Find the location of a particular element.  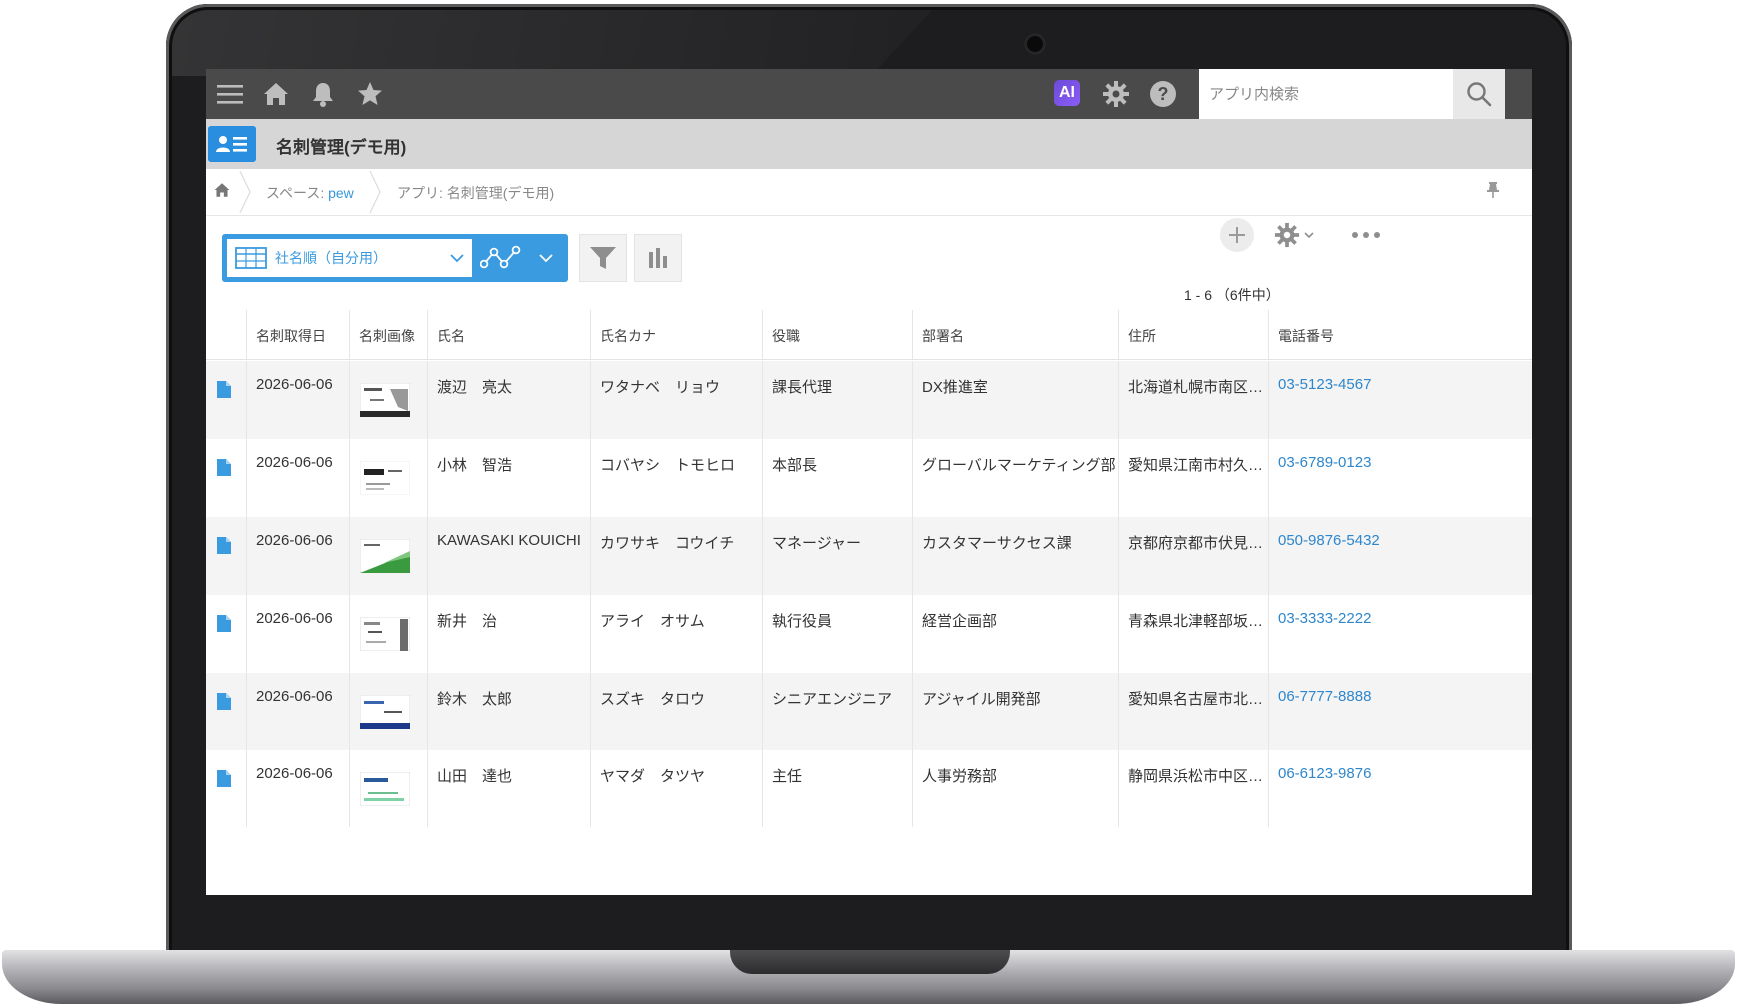

phone-cell: 06-6123-9876 is located at coordinates (1400, 788).